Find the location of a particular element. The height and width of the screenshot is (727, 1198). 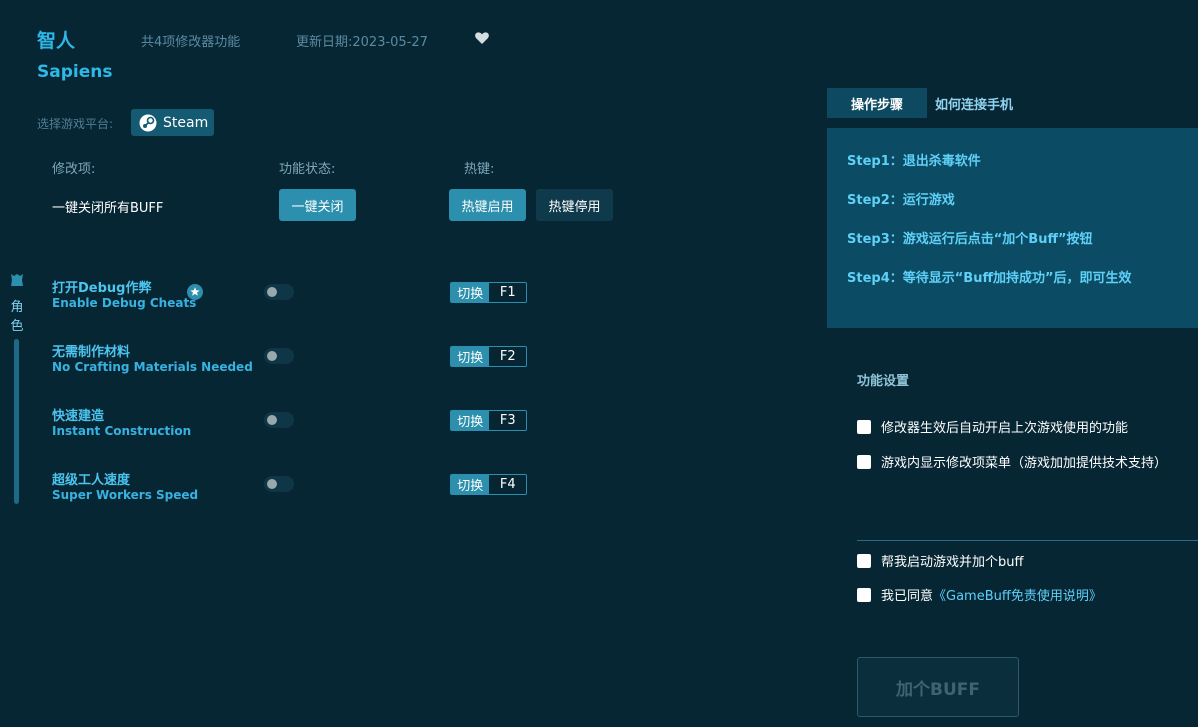

setting-auto-enable: 修改器生效后自动开启上次游戏使用的功能 is located at coordinates (992, 426).